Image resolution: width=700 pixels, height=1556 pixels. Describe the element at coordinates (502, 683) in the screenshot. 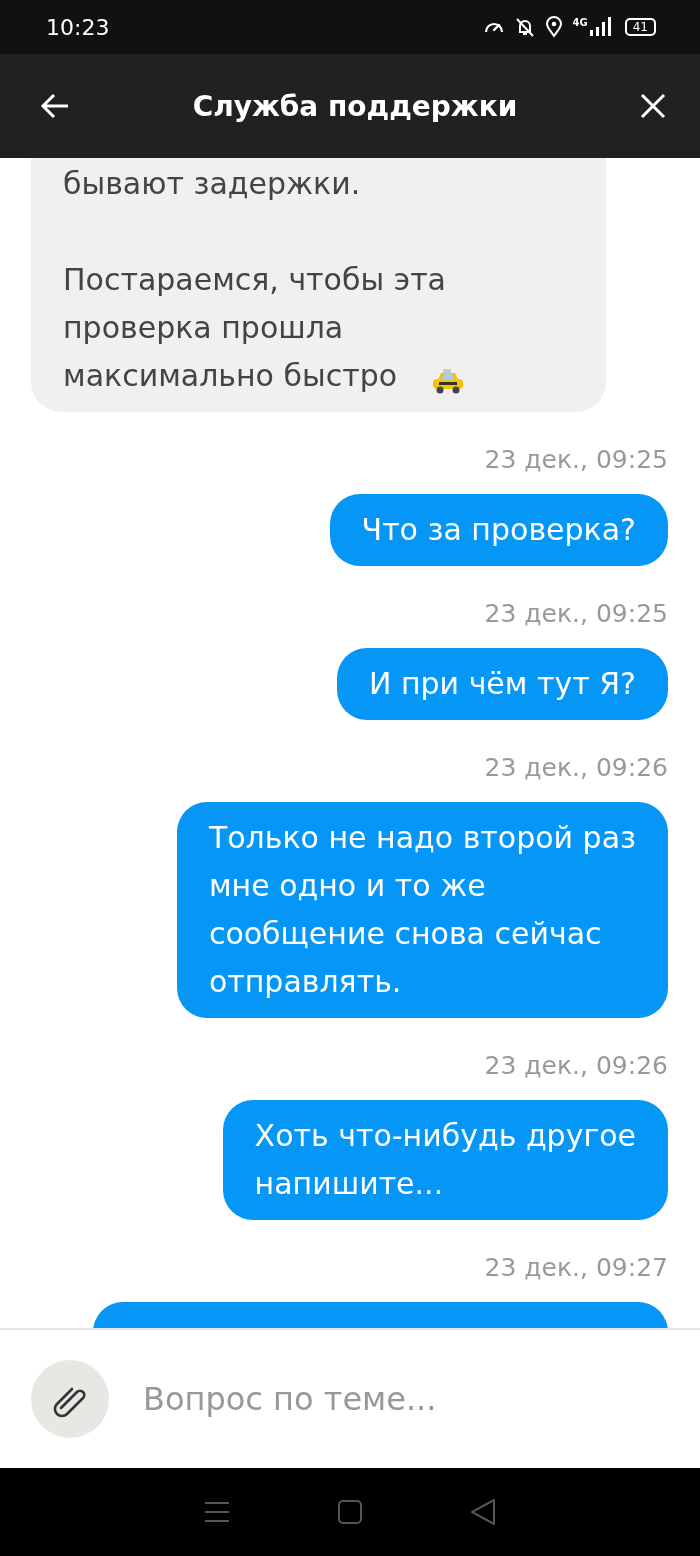

I see `message-text: И при чём тут Я?` at that location.